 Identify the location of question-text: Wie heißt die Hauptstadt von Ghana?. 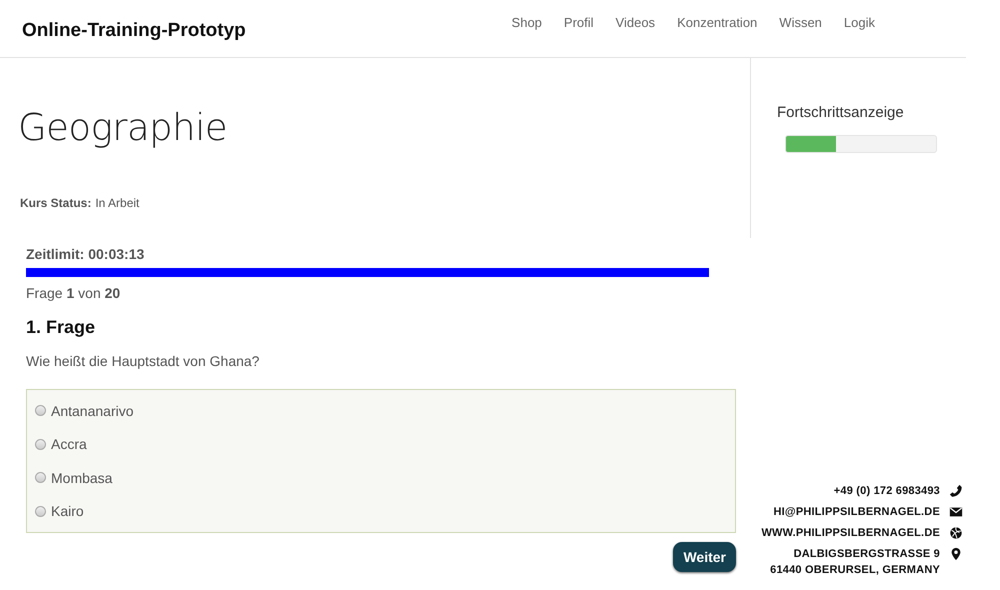
(143, 361).